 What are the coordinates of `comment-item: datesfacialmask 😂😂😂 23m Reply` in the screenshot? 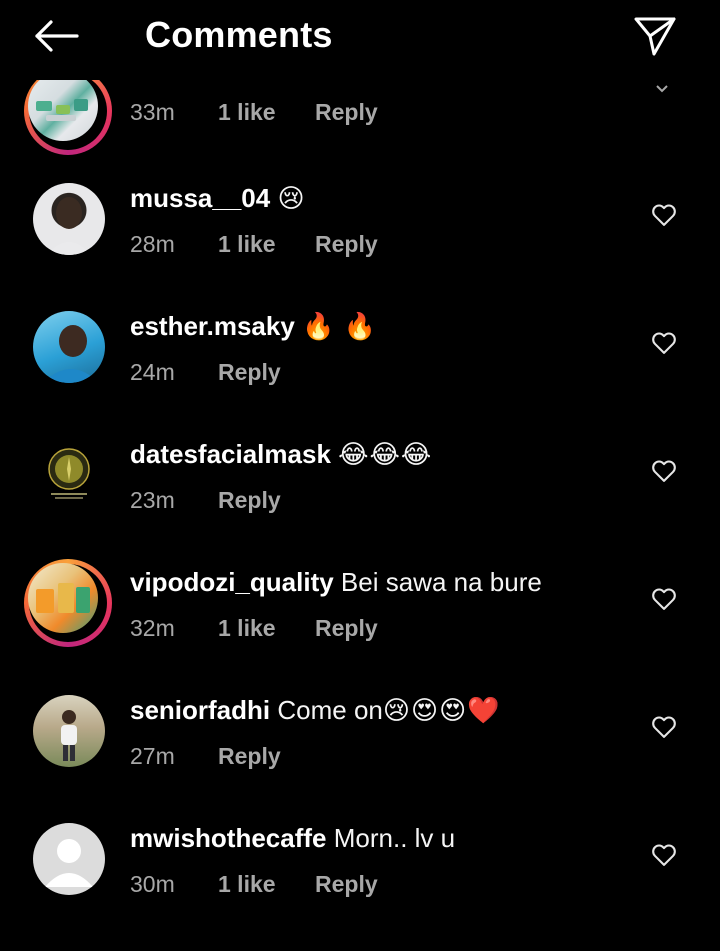 It's located at (360, 503).